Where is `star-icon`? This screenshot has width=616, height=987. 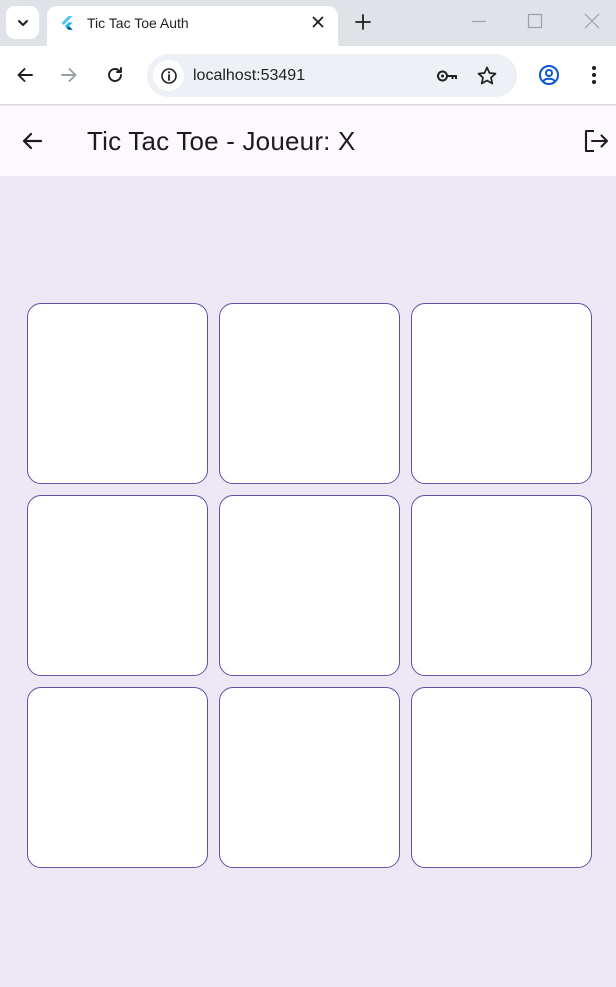
star-icon is located at coordinates (487, 76).